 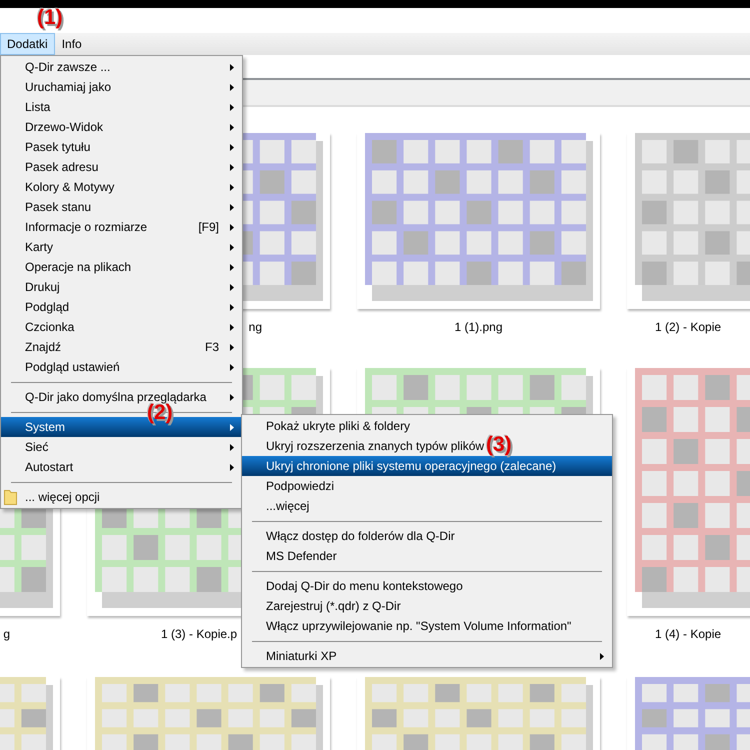 I want to click on menu-item: Karty, so click(x=121, y=247).